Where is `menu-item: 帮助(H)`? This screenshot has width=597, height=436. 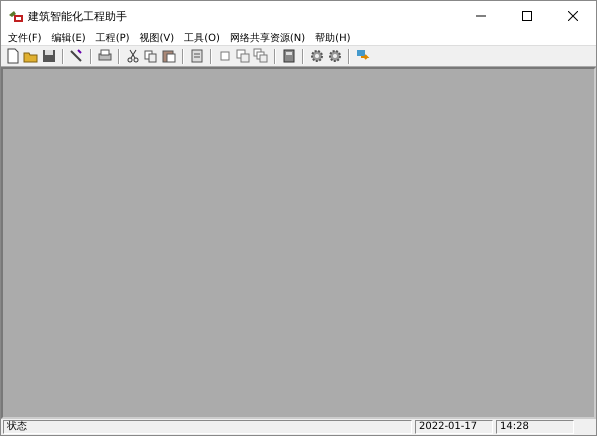 menu-item: 帮助(H) is located at coordinates (333, 38).